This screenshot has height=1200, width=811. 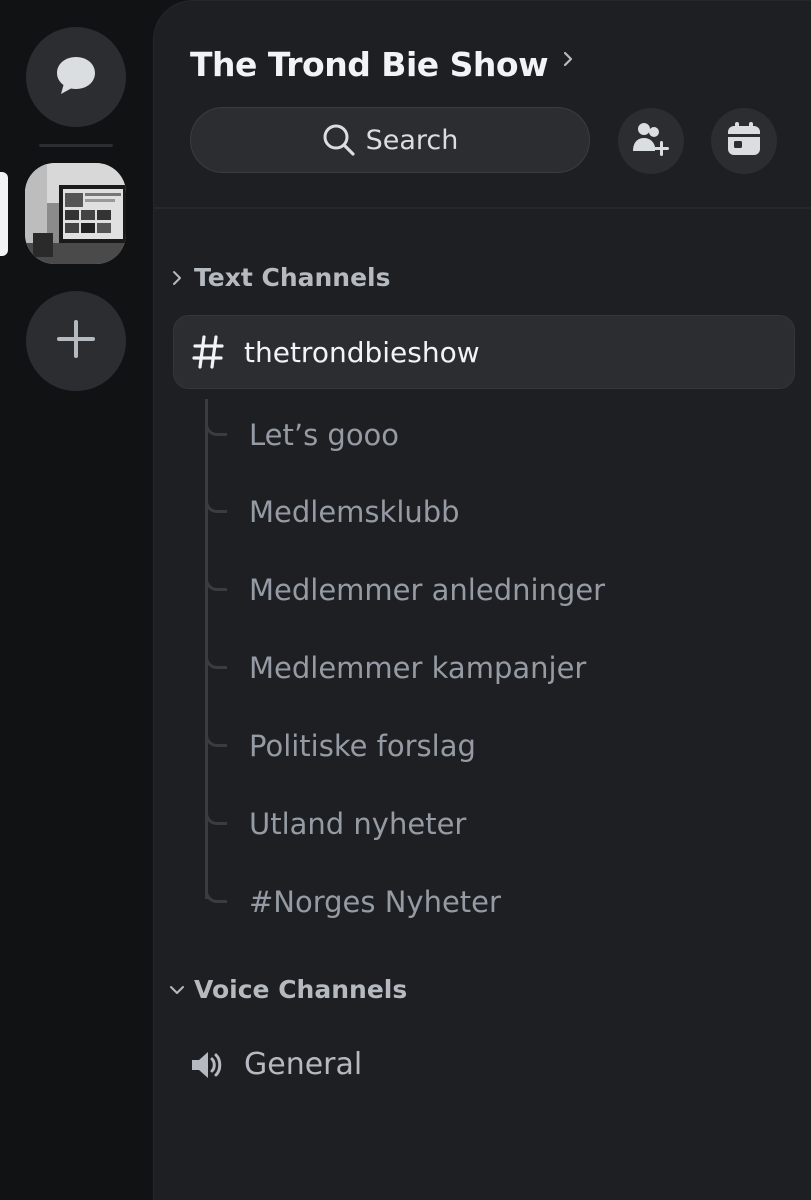 I want to click on category-text-channels: Text Channels, so click(x=278, y=277).